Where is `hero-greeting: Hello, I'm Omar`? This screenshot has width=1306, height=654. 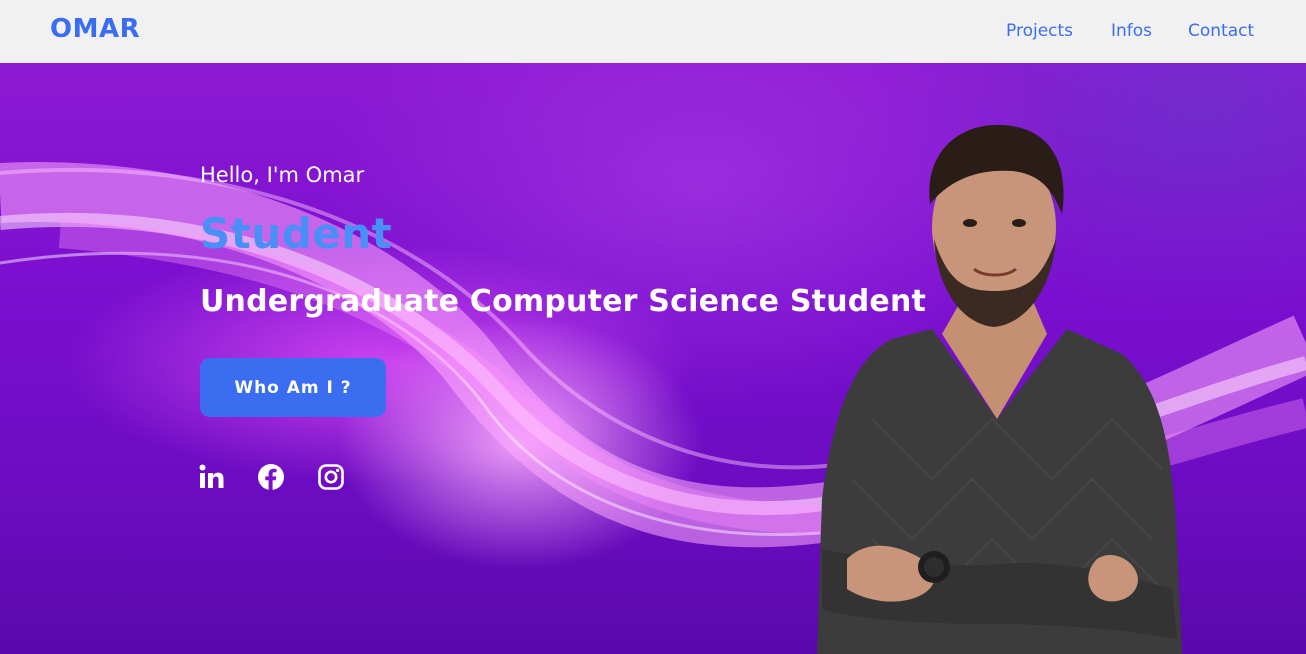 hero-greeting: Hello, I'm Omar is located at coordinates (282, 175).